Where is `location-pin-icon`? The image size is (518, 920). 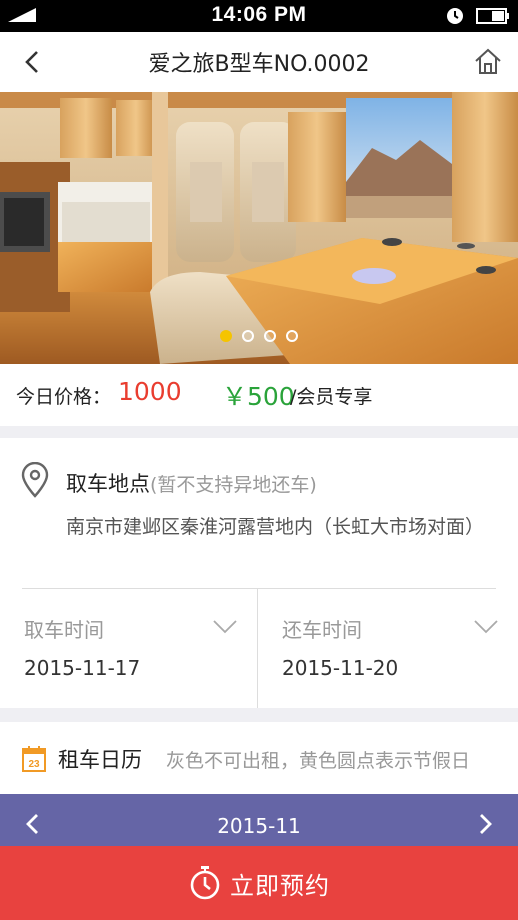 location-pin-icon is located at coordinates (35, 480).